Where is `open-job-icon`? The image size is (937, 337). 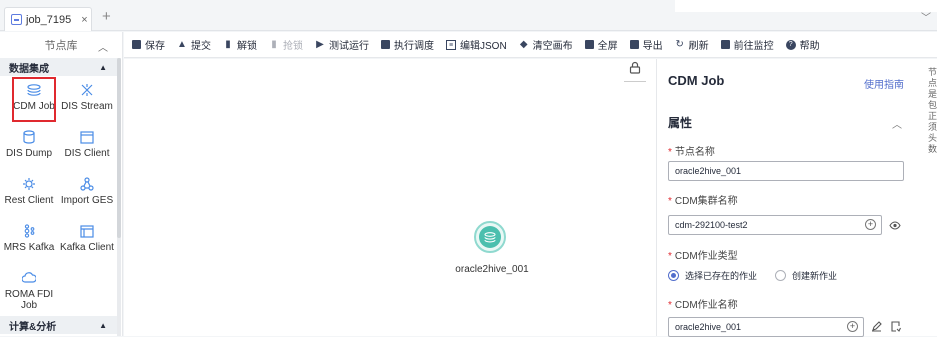 open-job-icon is located at coordinates (895, 328).